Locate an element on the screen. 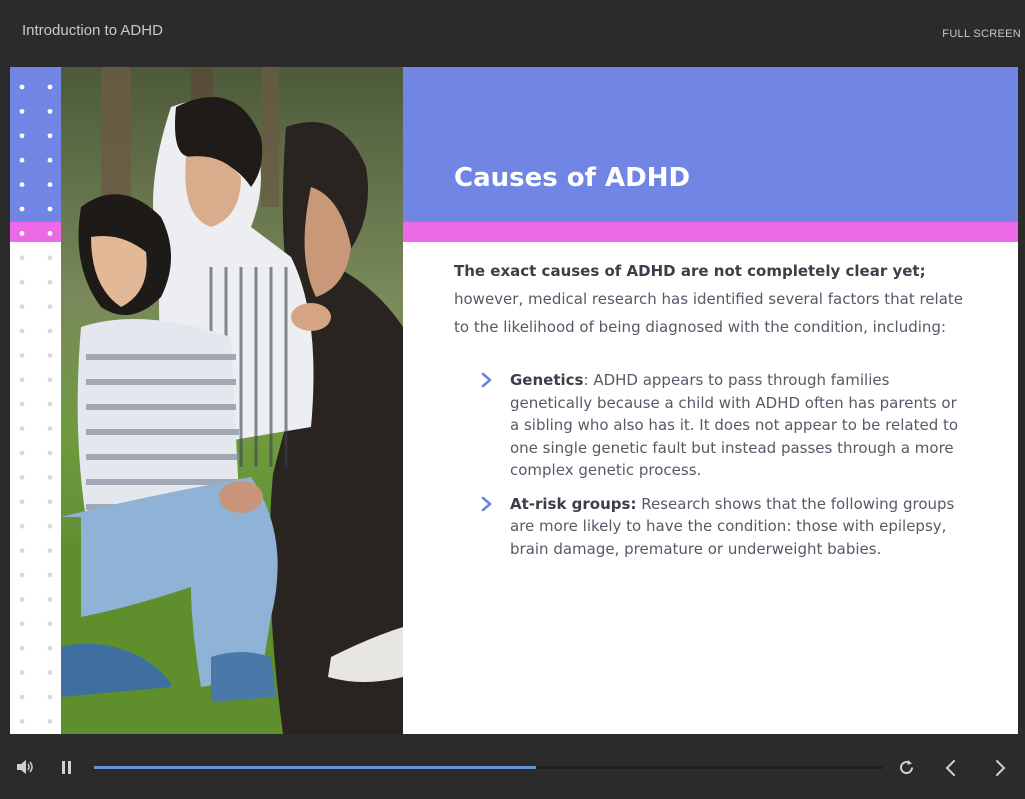  progress-bar is located at coordinates (488, 767).